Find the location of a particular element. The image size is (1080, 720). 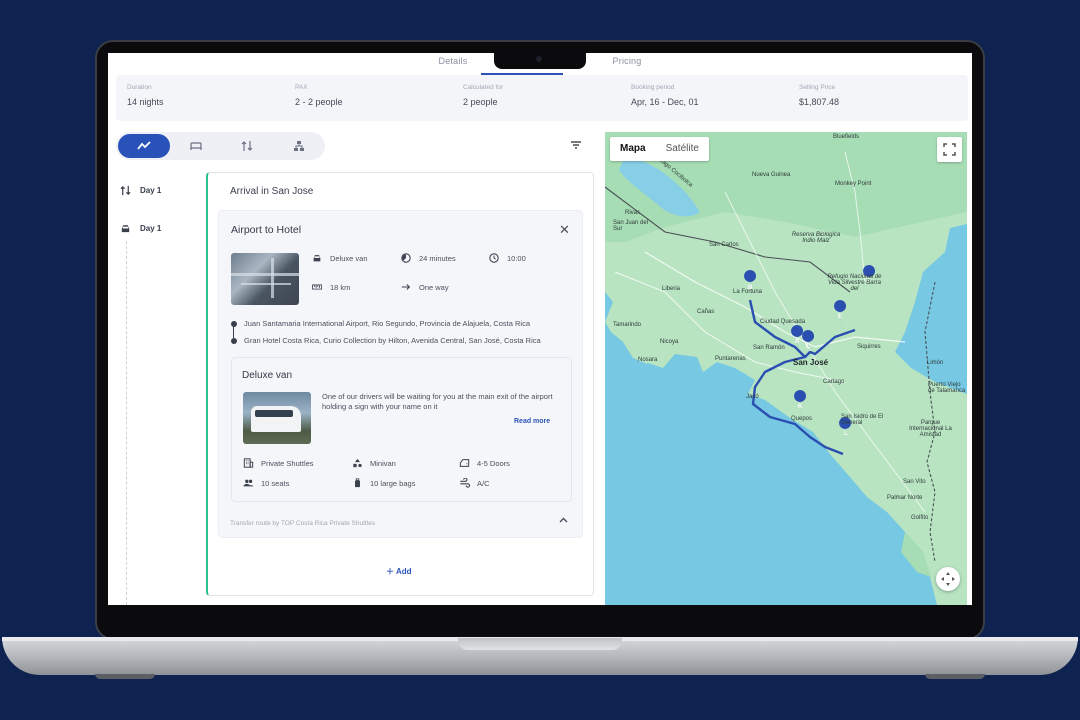

meta-time: 10:00 is located at coordinates (507, 258).